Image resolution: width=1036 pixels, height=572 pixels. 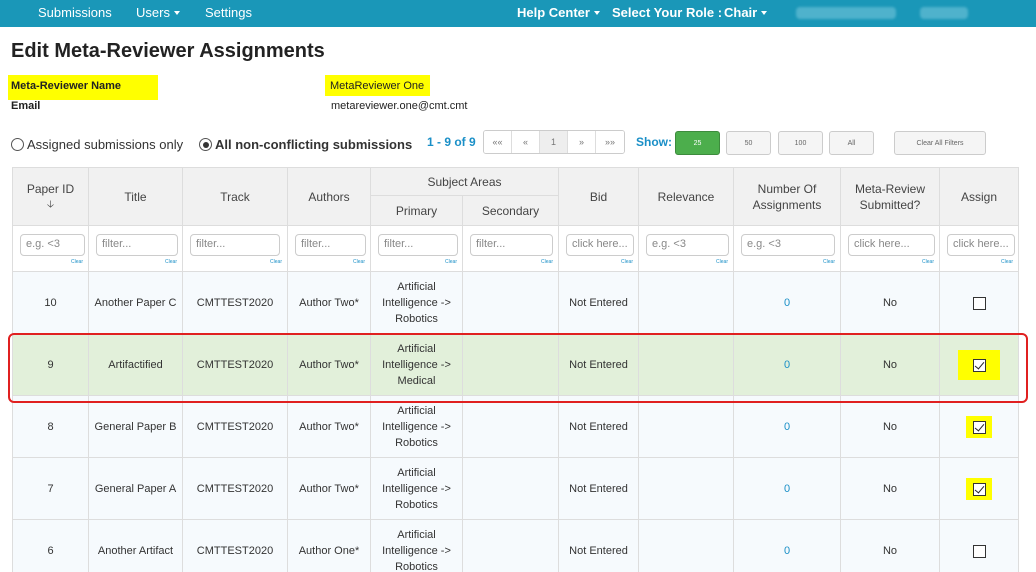 I want to click on nav-submissions: Submissions, so click(x=75, y=12).